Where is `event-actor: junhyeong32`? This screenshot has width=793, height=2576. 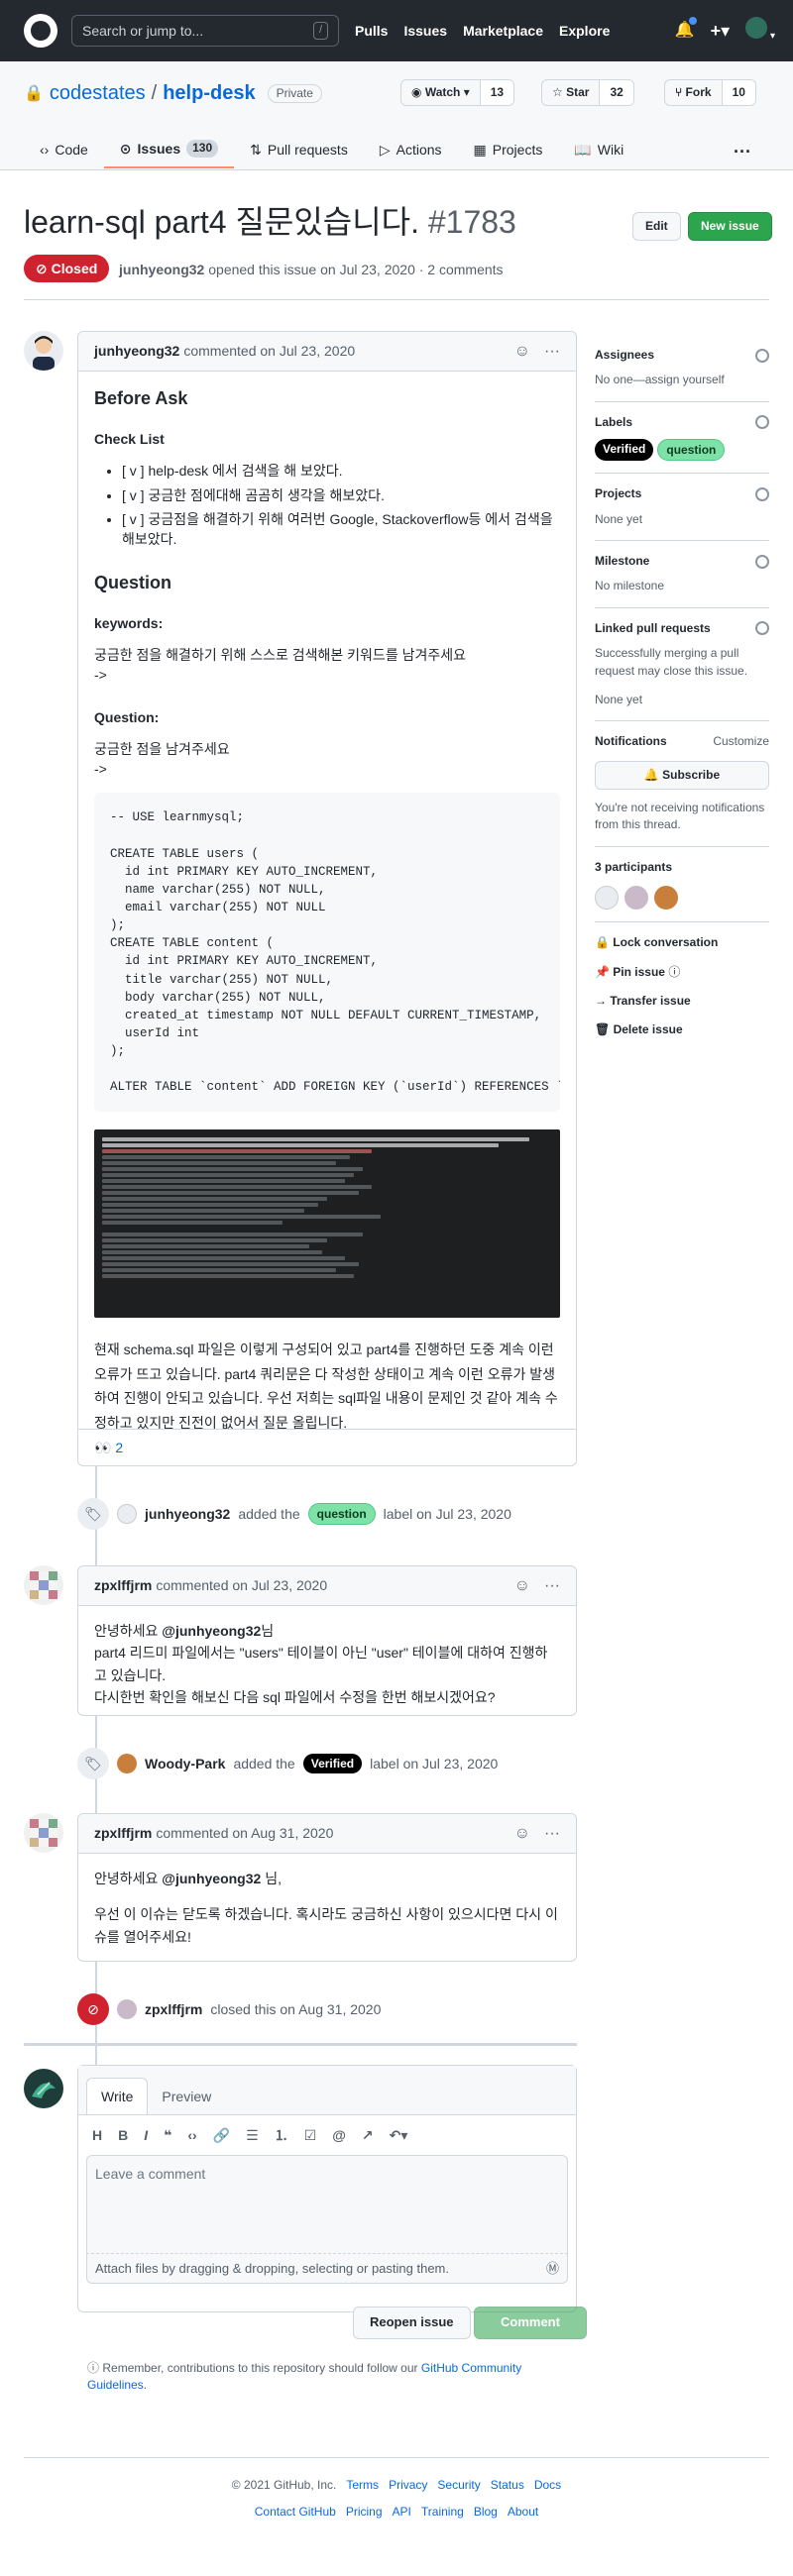
event-actor: junhyeong32 is located at coordinates (187, 1514).